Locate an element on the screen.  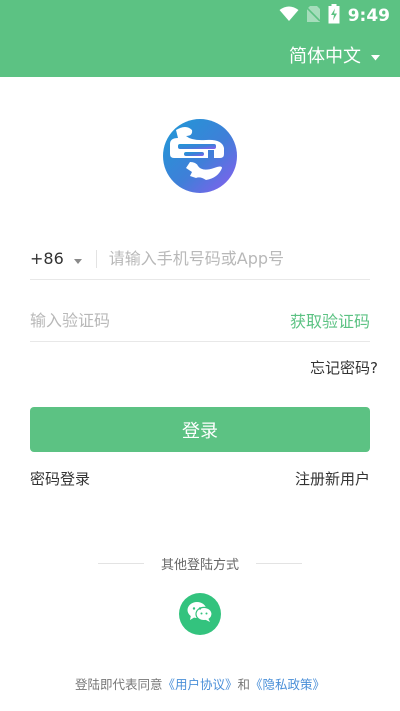
verification-code-row: 获取验证码 is located at coordinates (200, 320).